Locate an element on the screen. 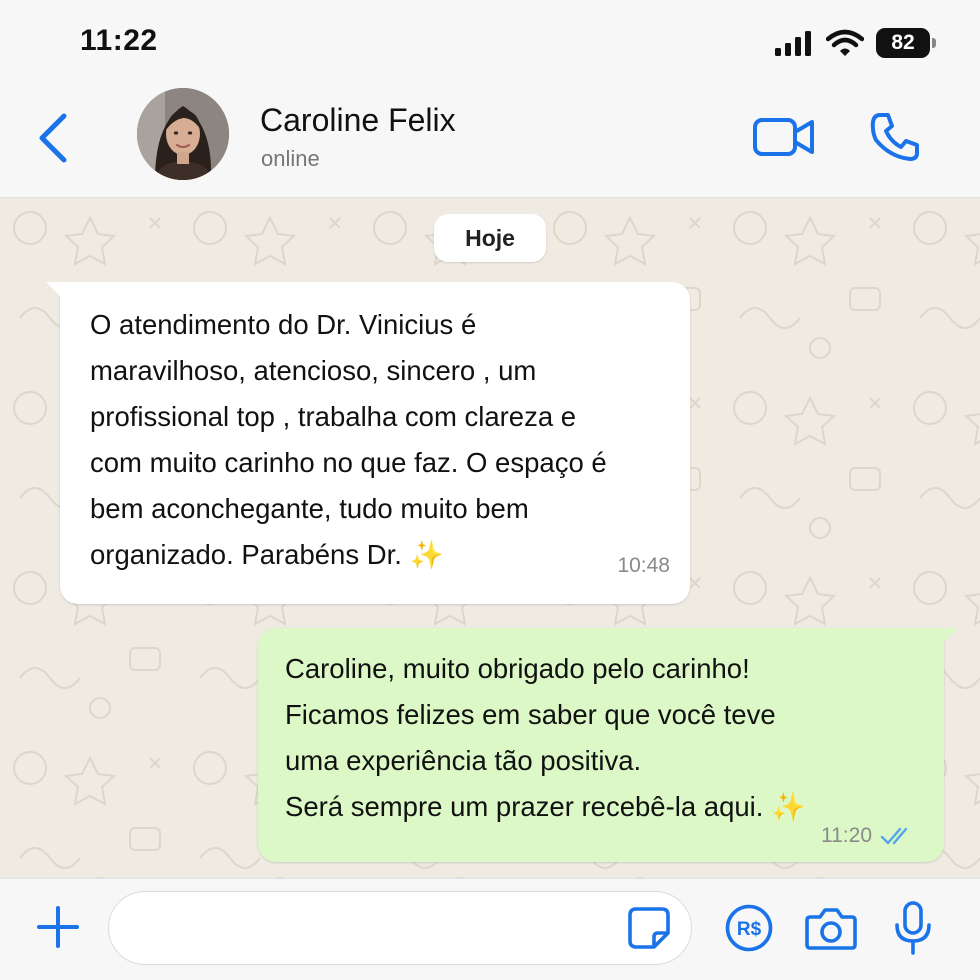  plus-icon is located at coordinates (58, 927).